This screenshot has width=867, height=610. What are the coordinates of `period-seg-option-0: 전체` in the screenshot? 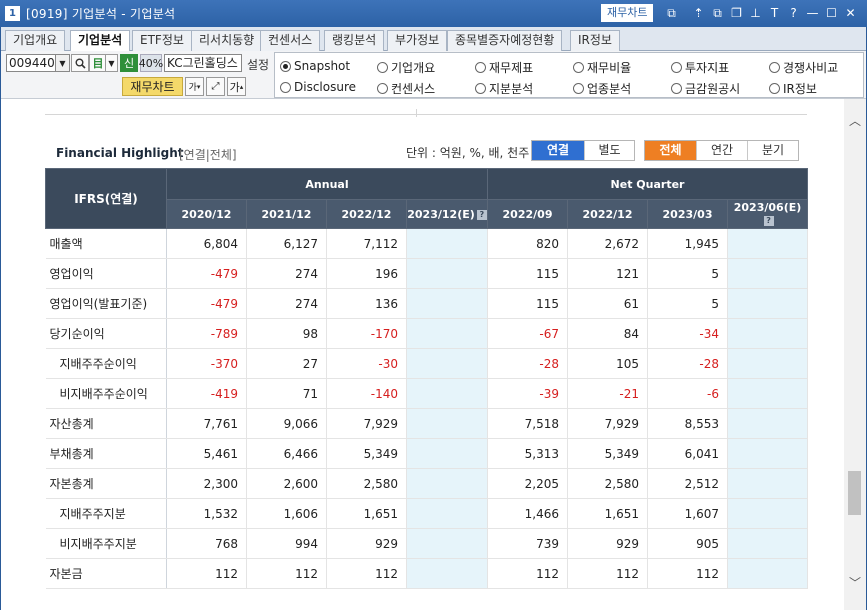 It's located at (670, 150).